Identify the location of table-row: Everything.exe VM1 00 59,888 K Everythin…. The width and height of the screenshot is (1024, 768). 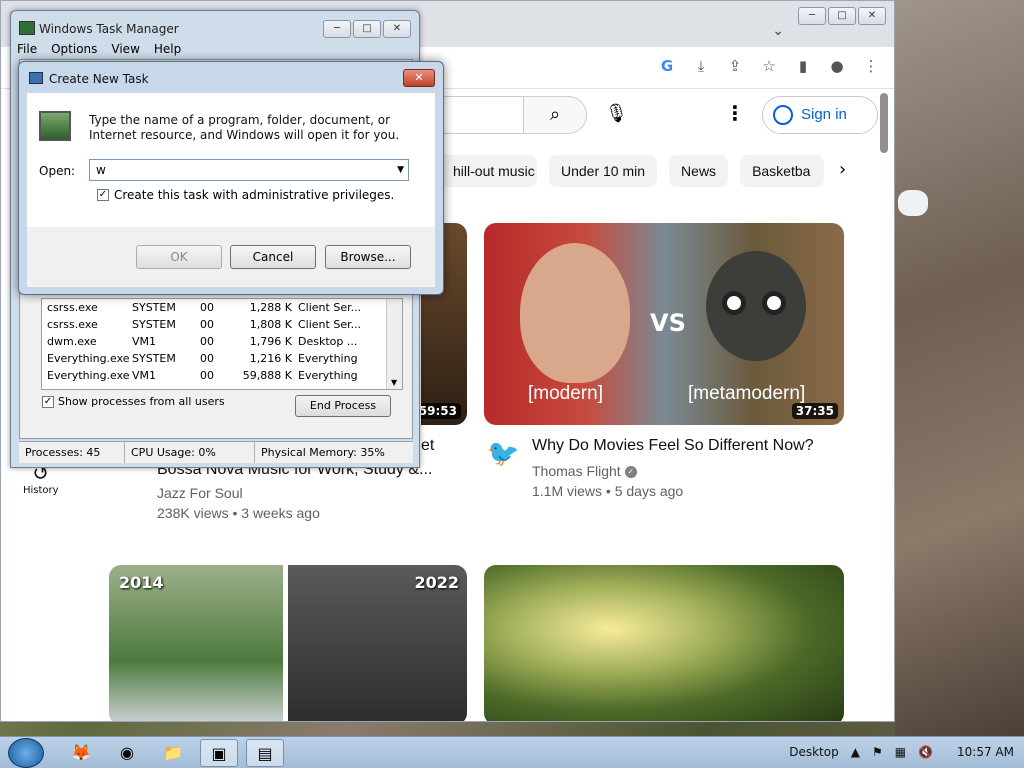
(222, 375).